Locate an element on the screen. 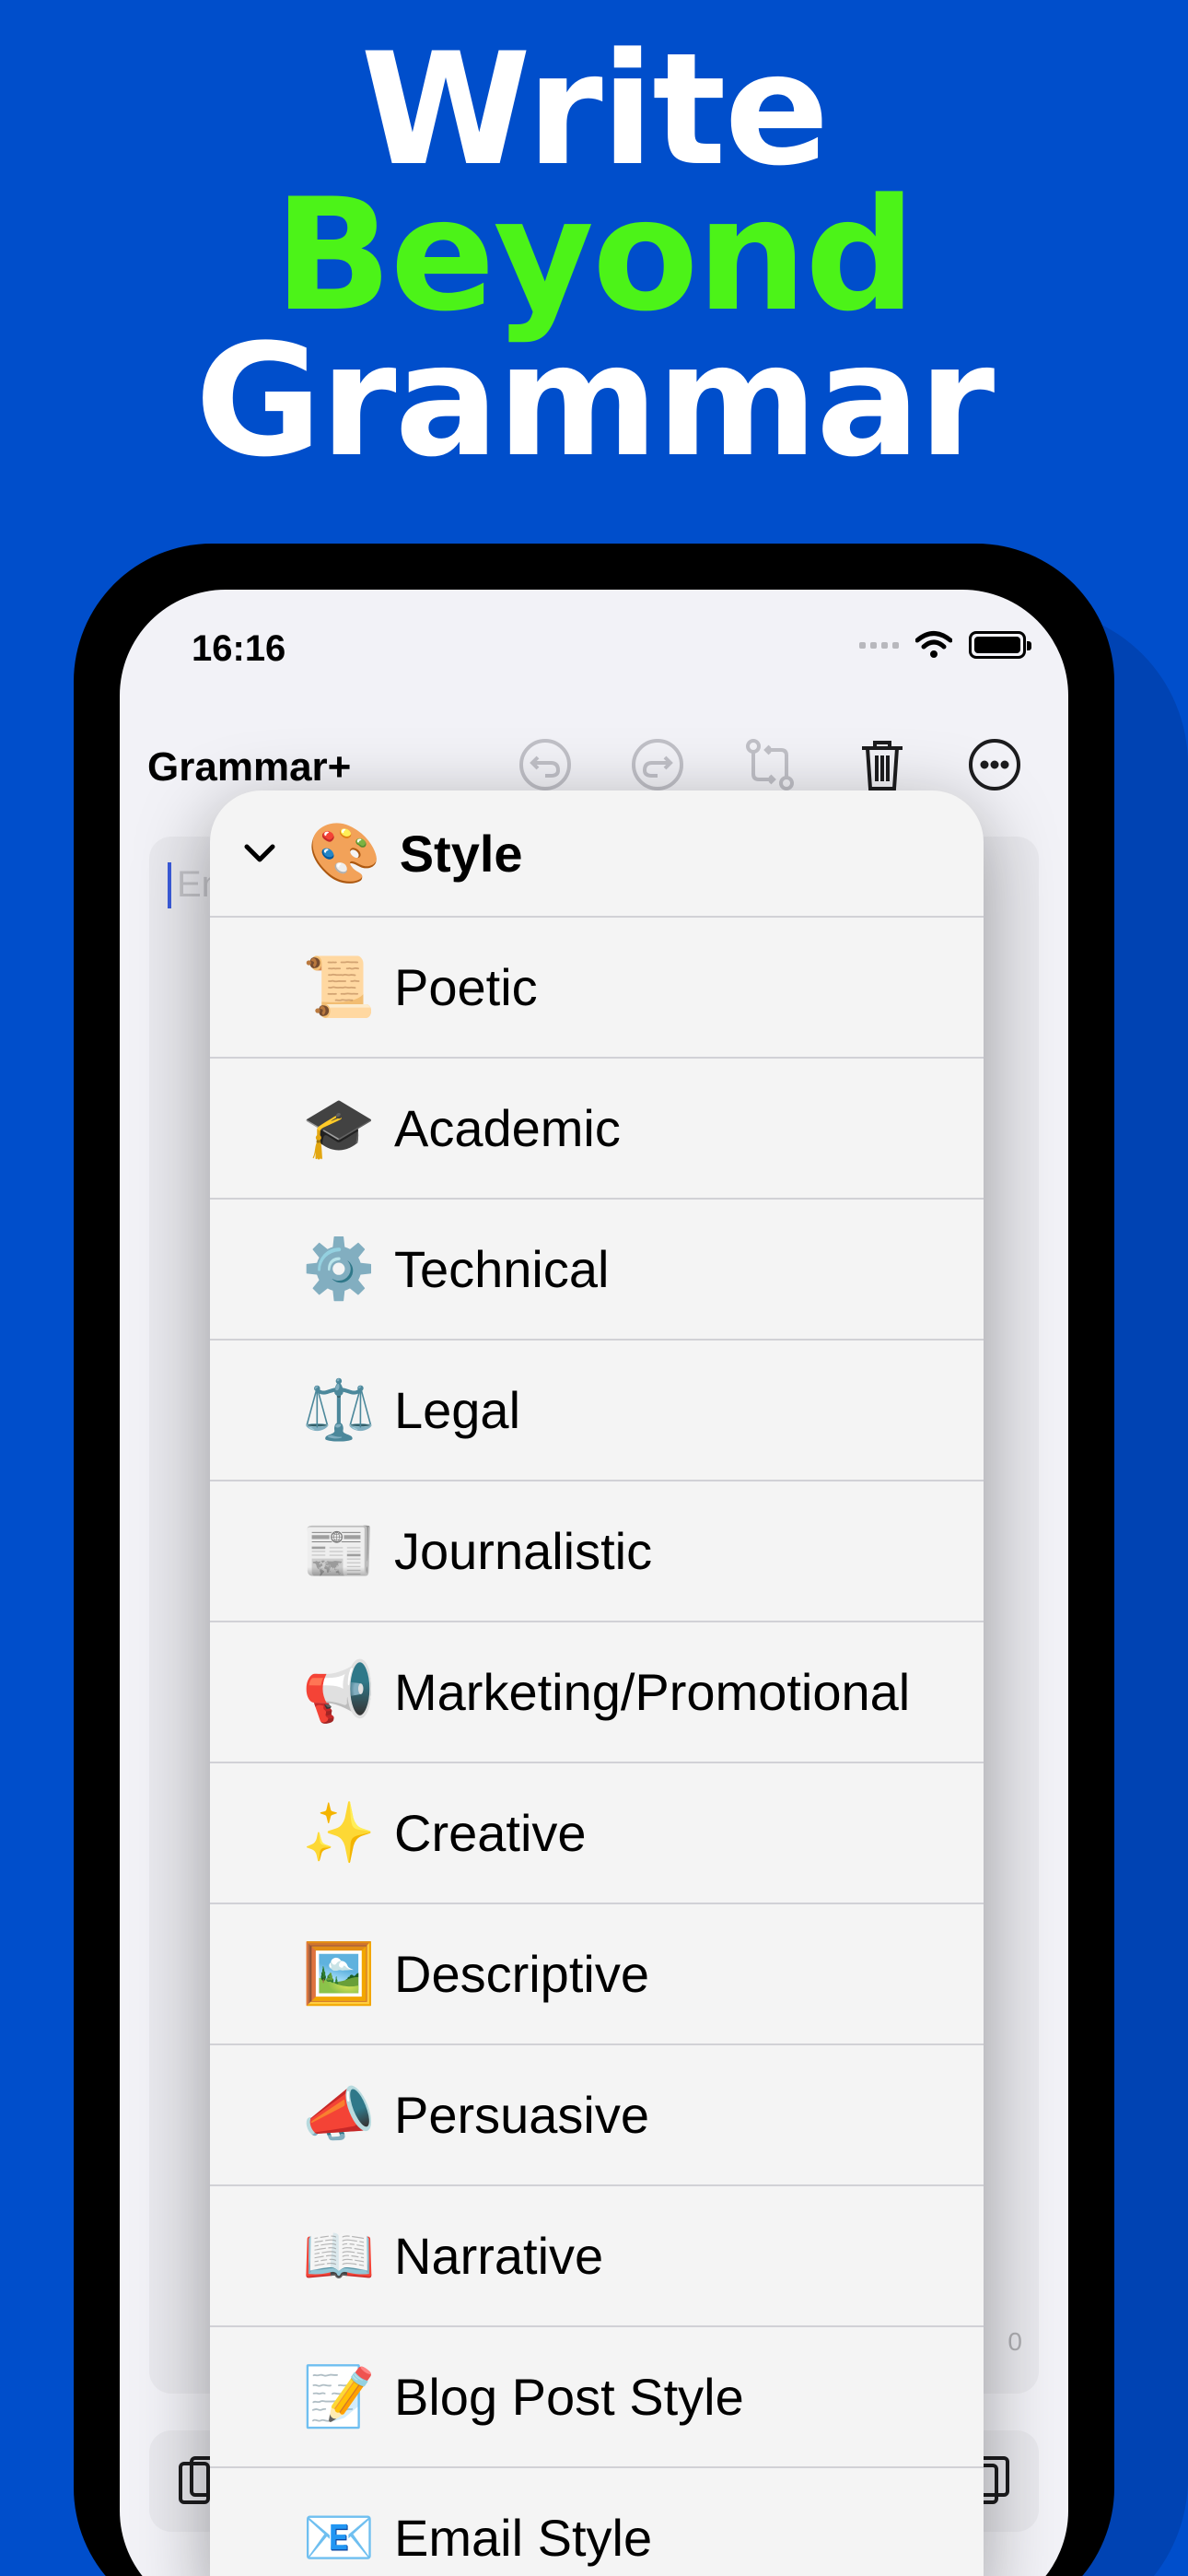  editor-toolbar is located at coordinates (770, 764).